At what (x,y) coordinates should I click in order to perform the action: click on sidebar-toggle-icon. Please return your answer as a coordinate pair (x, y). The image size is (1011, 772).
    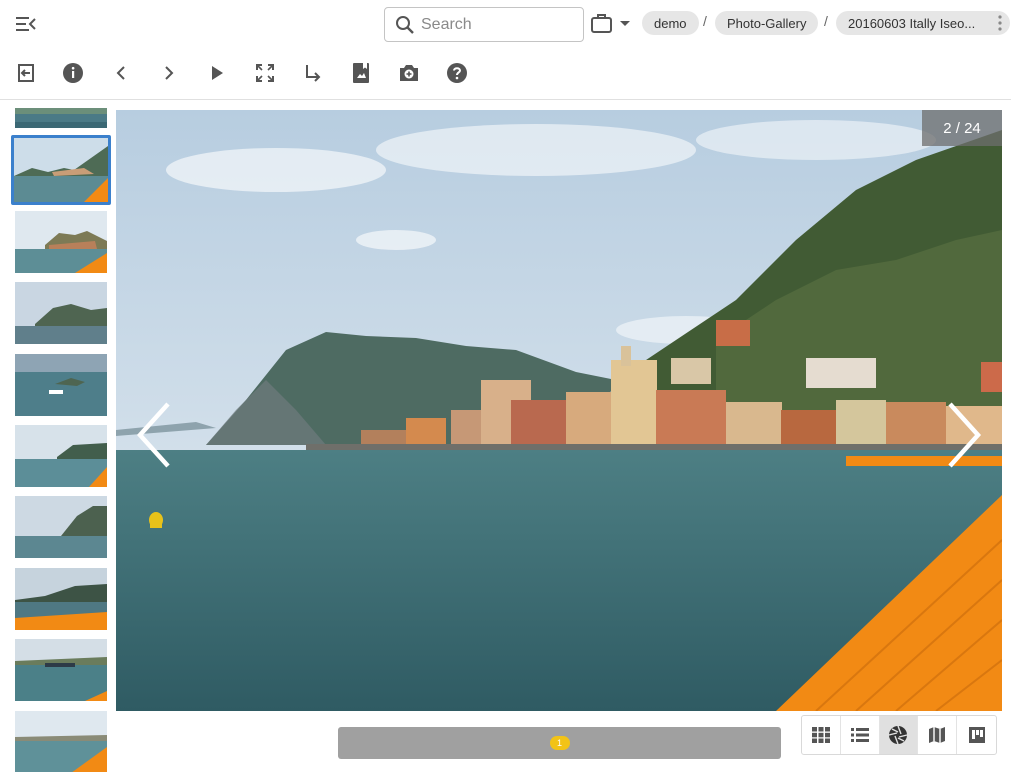
    Looking at the image, I should click on (26, 24).